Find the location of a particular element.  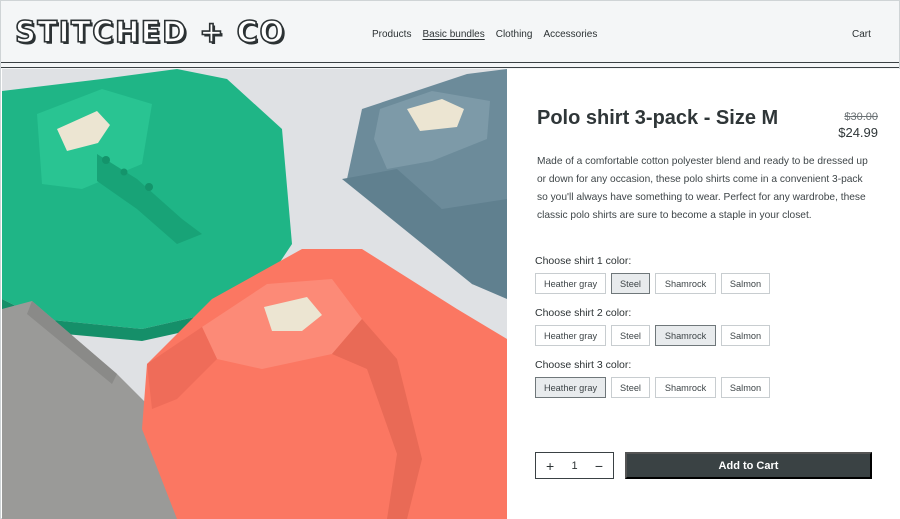

add-to-cart-button: Add to Cart is located at coordinates (748, 465).